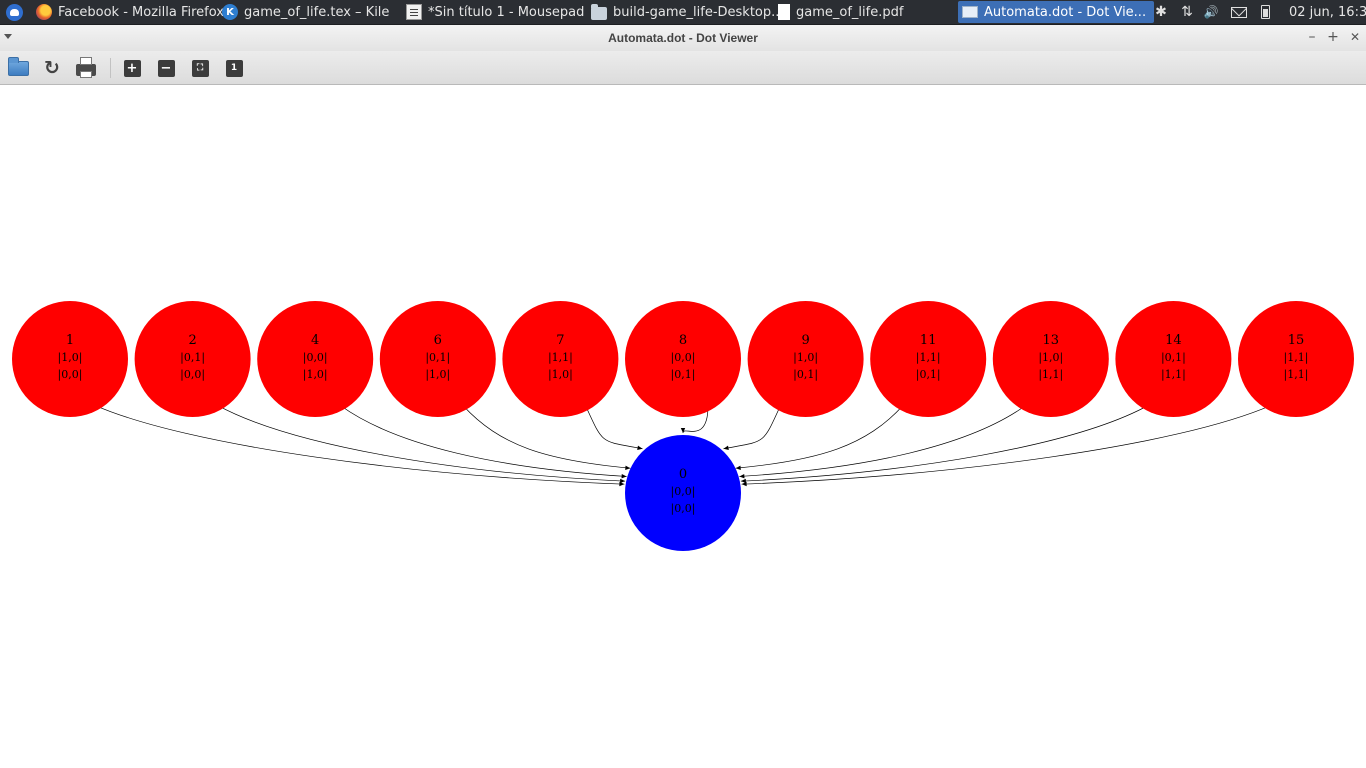  Describe the element at coordinates (928, 340) in the screenshot. I see `node-id-label: 11` at that location.